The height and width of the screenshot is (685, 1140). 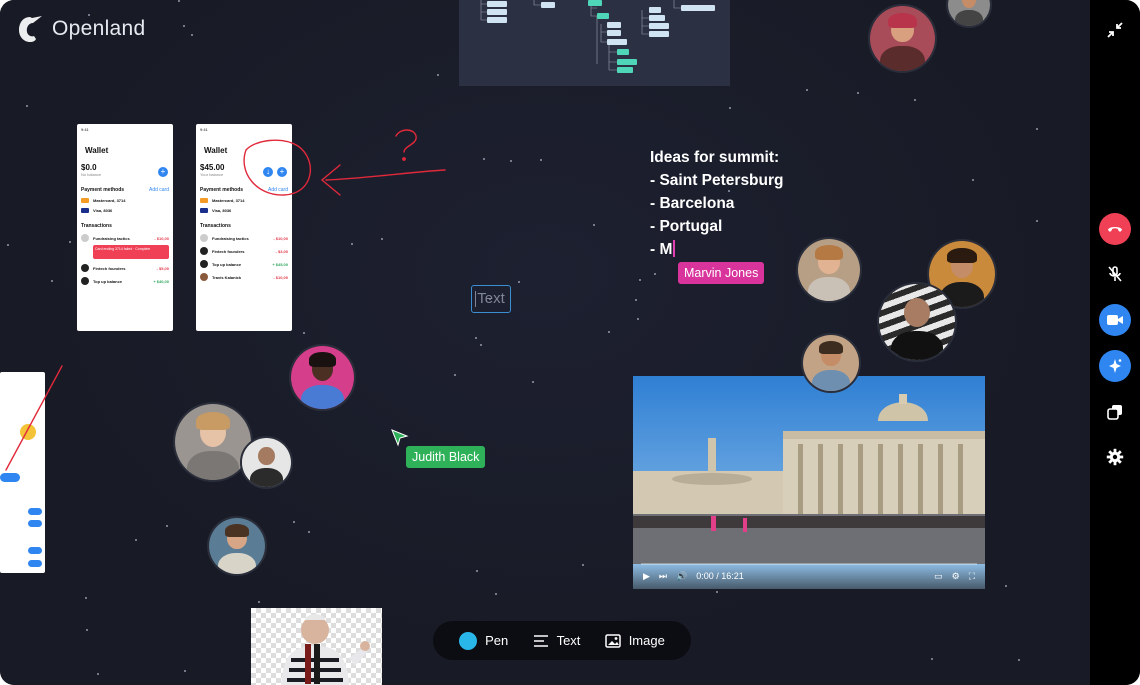 I want to click on video-controls: ▶ ⏭ 🔊 0:00 / 16:21 ▭ ⚙ ⛶, so click(x=809, y=576).